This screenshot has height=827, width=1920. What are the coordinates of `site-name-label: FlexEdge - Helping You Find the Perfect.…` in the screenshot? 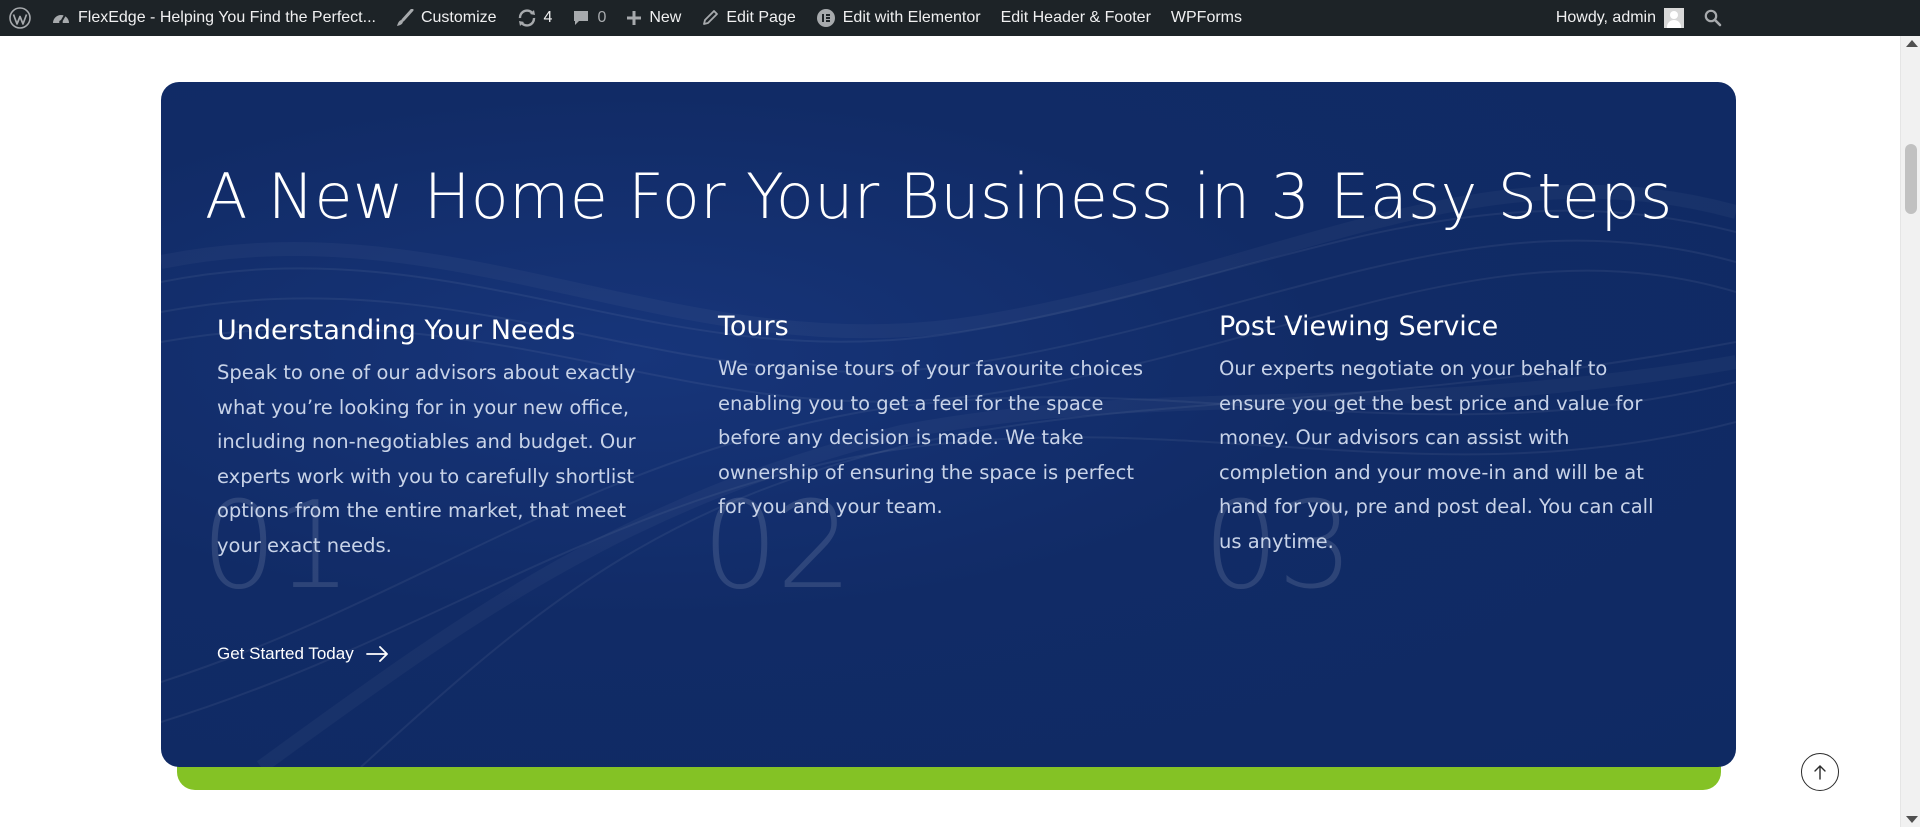 It's located at (227, 17).